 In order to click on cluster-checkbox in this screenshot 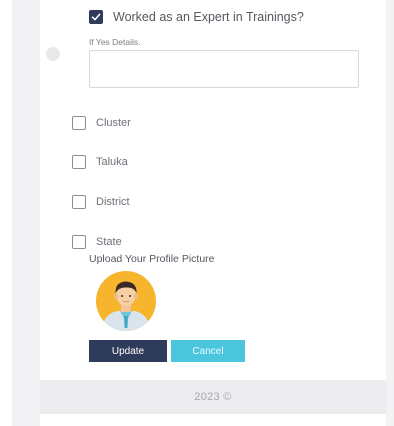, I will do `click(79, 123)`.